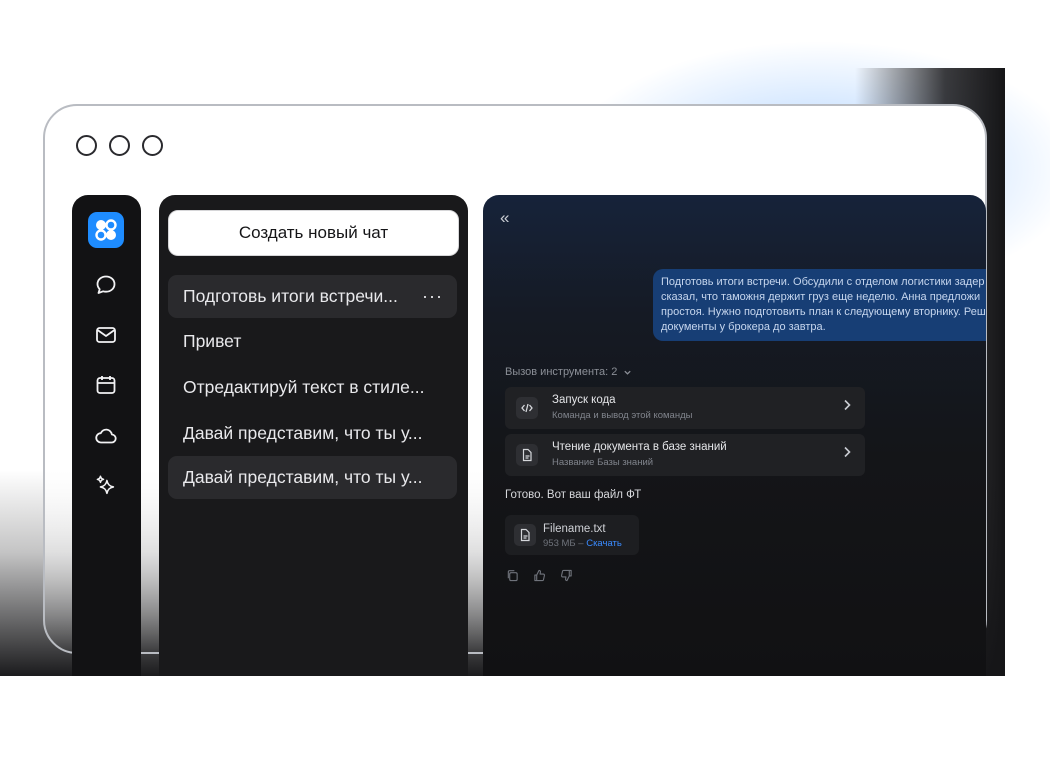 This screenshot has width=1050, height=760. What do you see at coordinates (312, 341) in the screenshot?
I see `chat-list-item: Привет` at bounding box center [312, 341].